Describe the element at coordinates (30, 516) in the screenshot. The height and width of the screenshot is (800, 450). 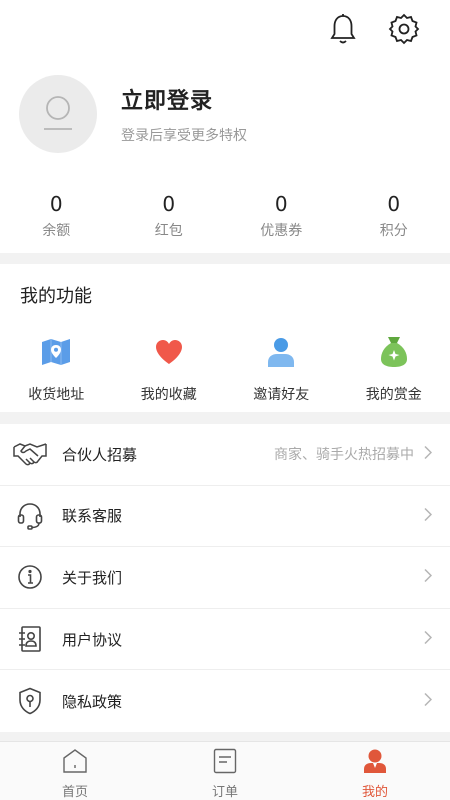
I see `headset-icon` at that location.